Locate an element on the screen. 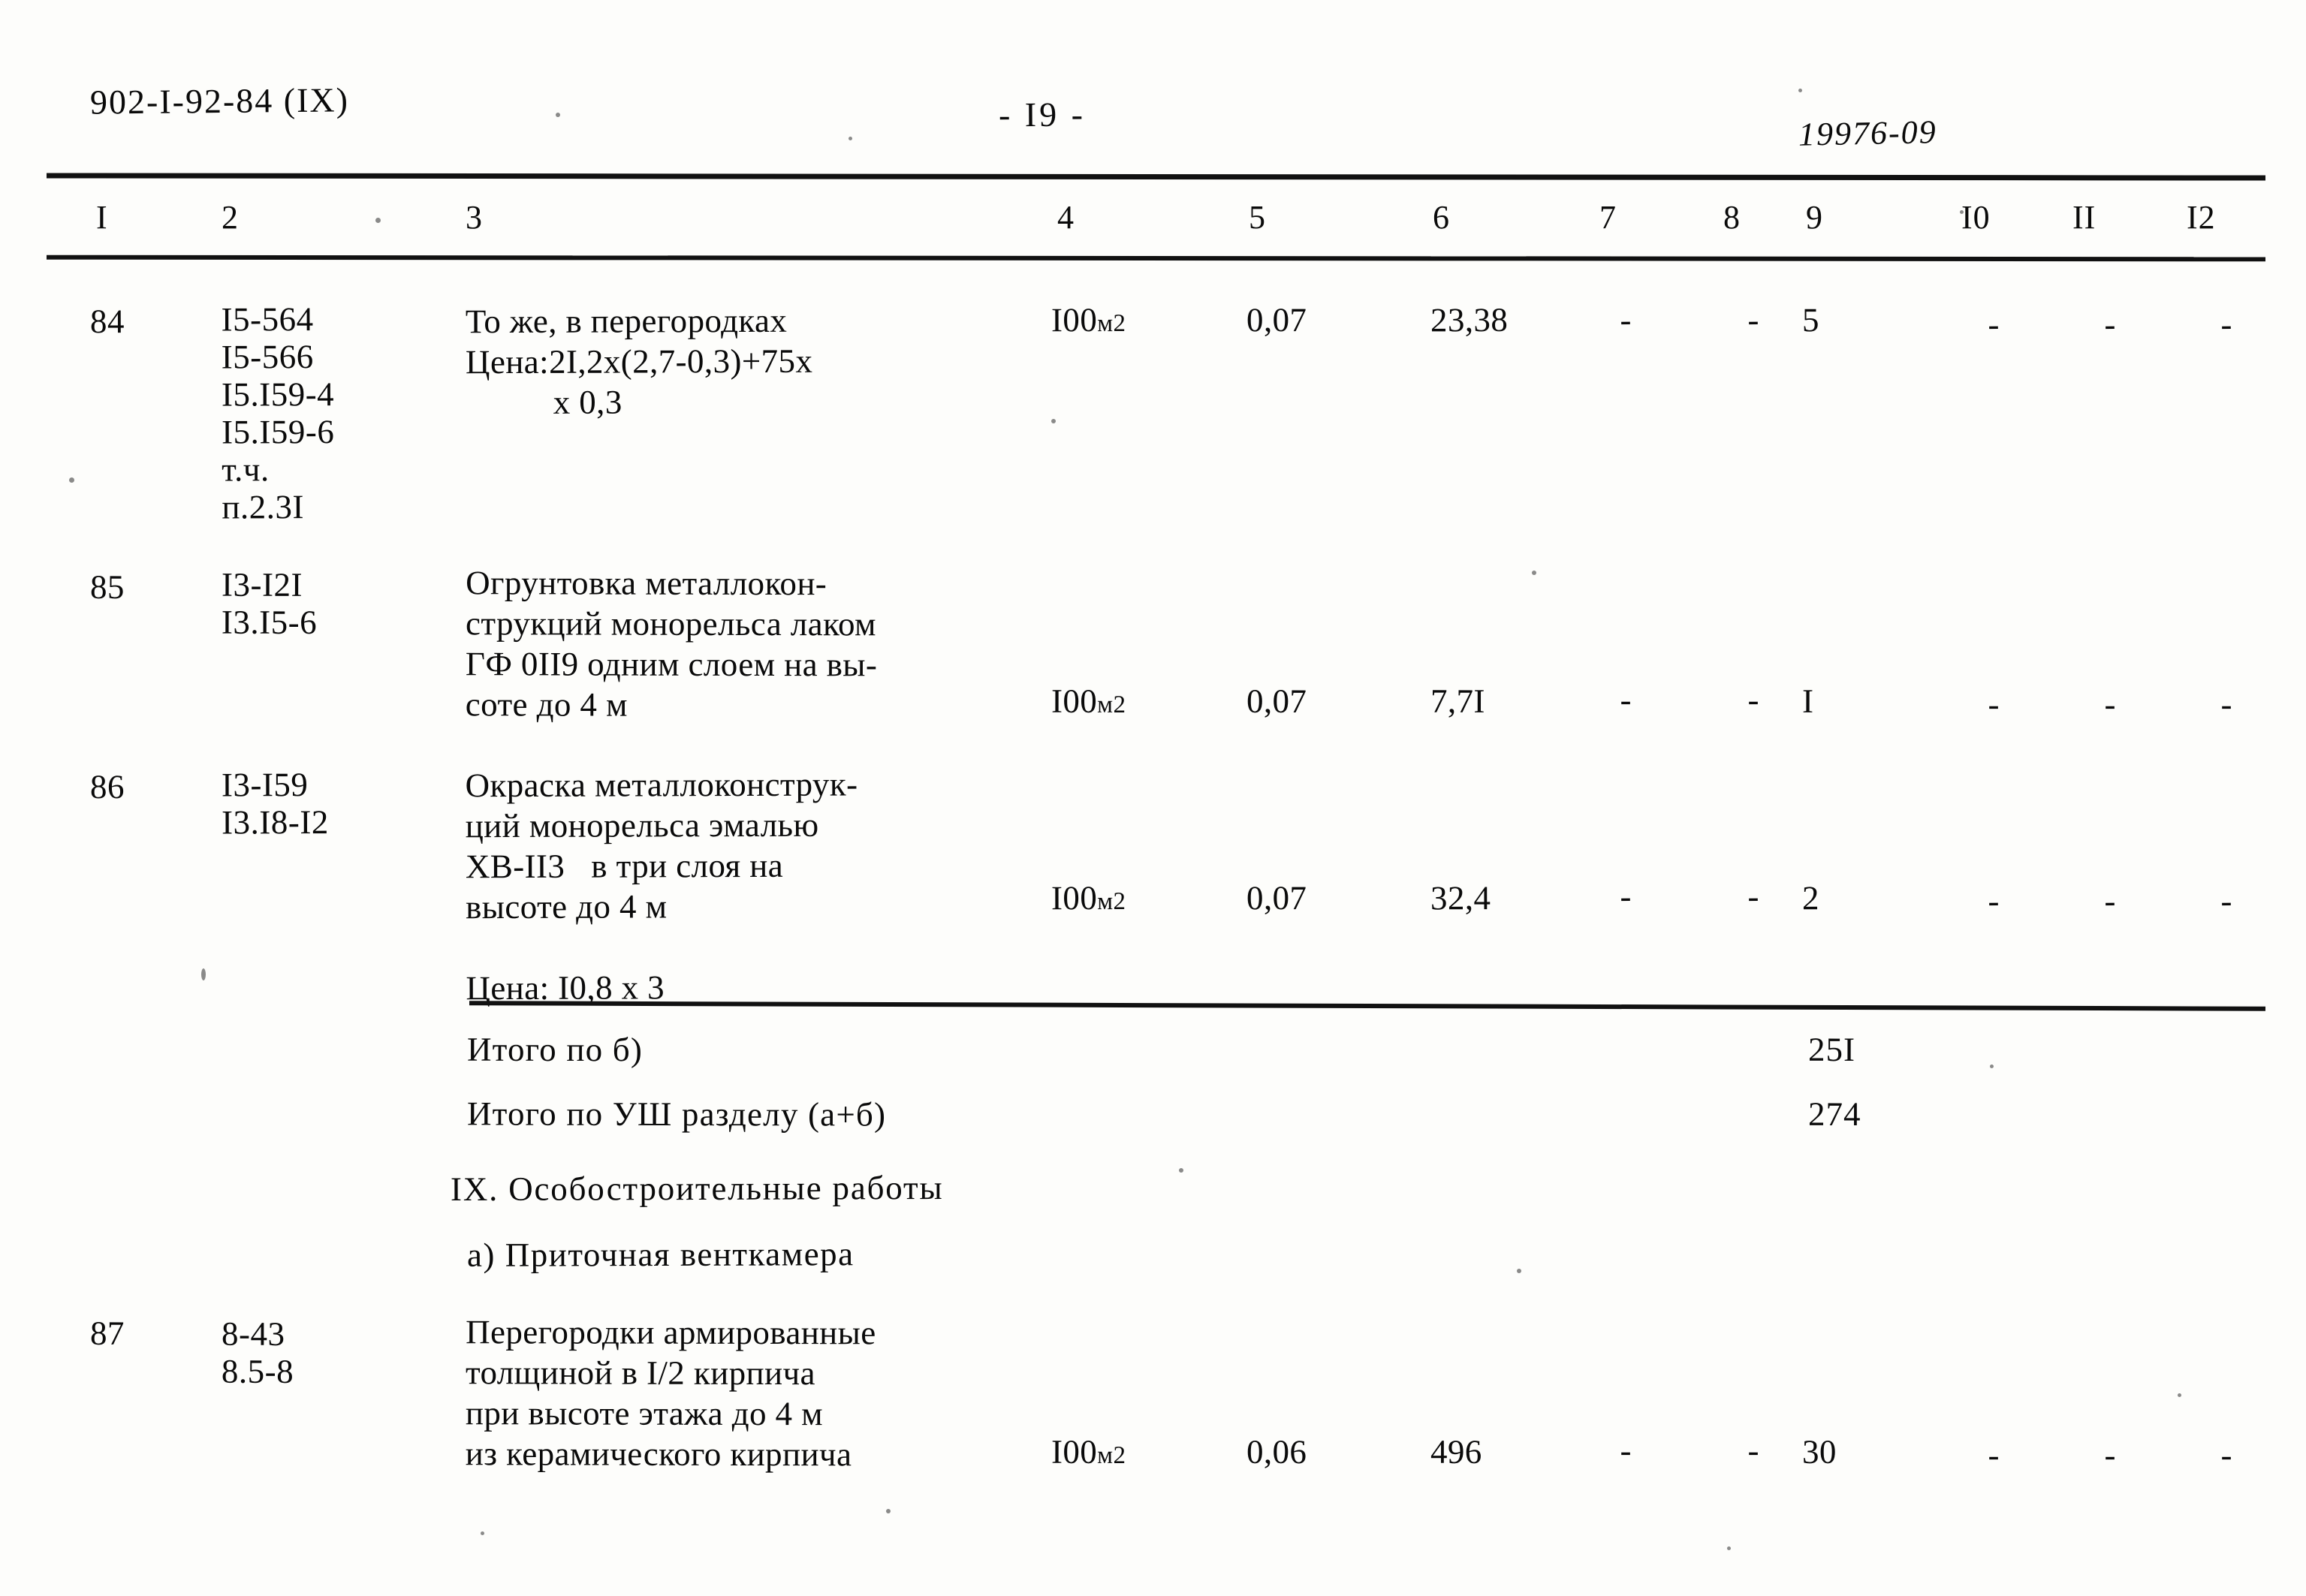  row-col9: 30 is located at coordinates (1819, 1451).